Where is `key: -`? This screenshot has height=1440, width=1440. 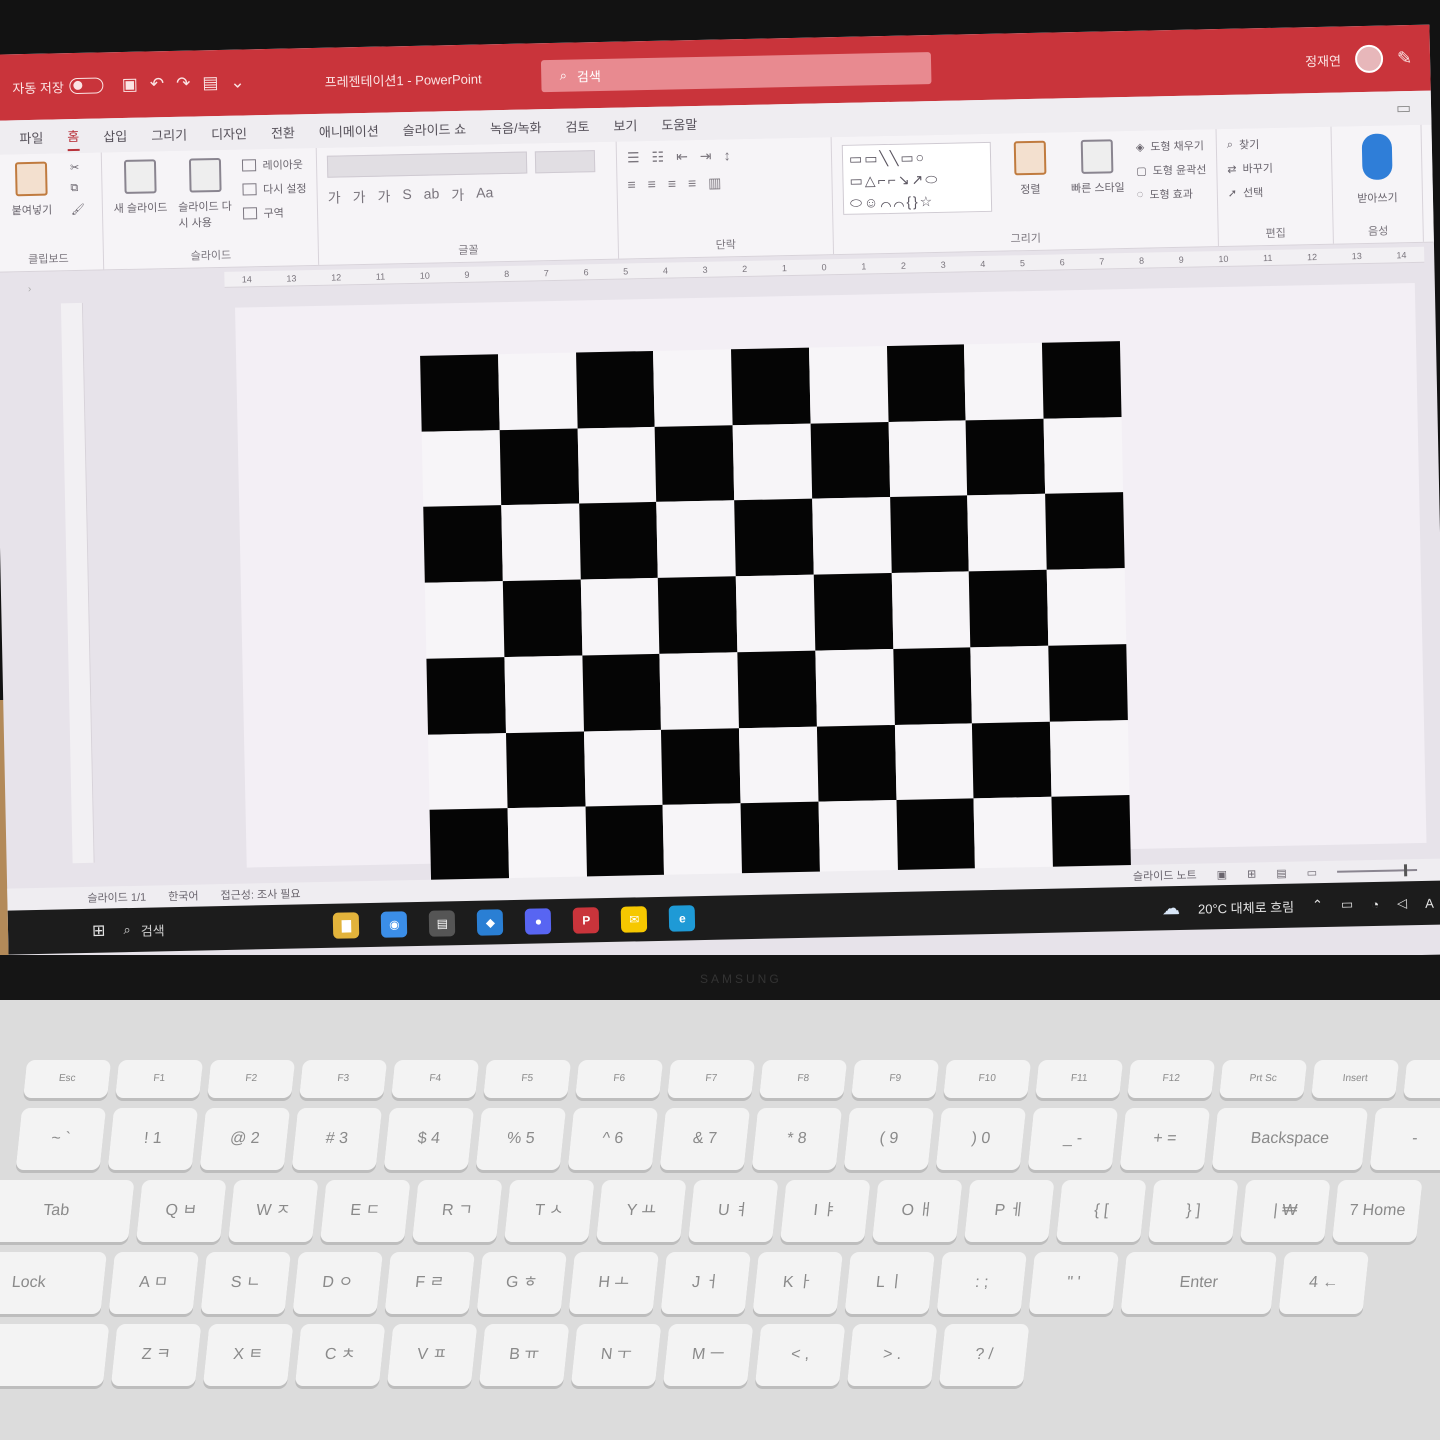
key: - is located at coordinates (1404, 1139).